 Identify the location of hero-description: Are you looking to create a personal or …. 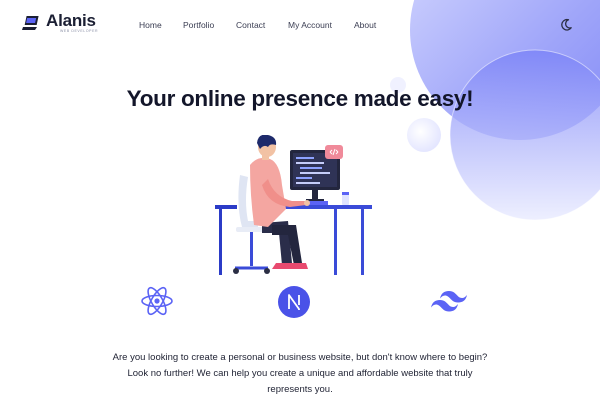
(300, 373).